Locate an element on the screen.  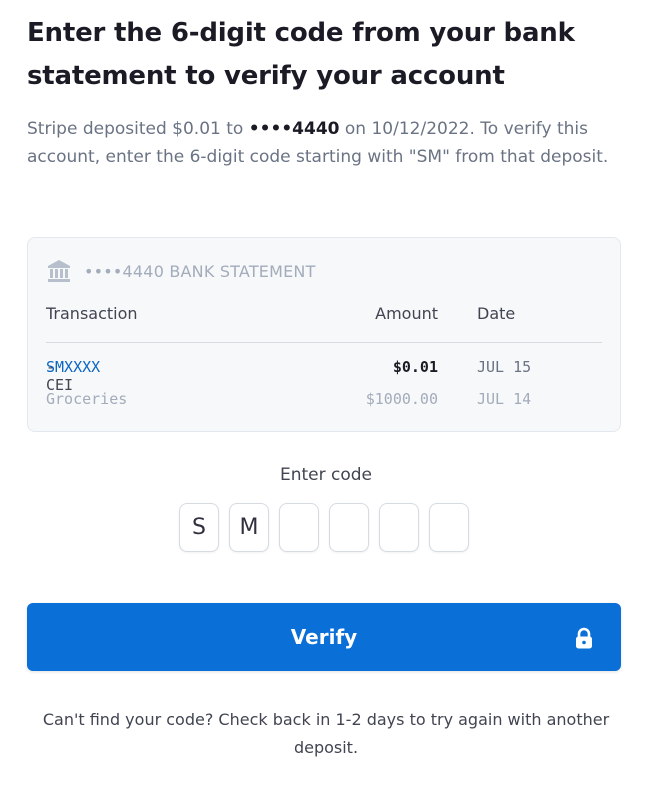
transaction-code-rest: -CEI is located at coordinates (60, 376).